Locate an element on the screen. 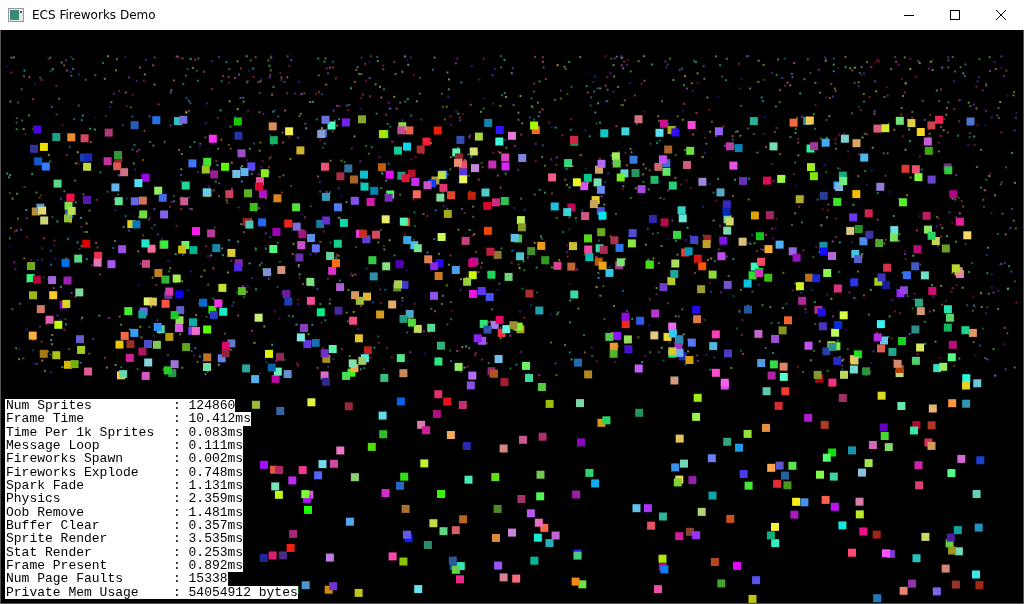 The image size is (1024, 604). app-icon is located at coordinates (16, 15).